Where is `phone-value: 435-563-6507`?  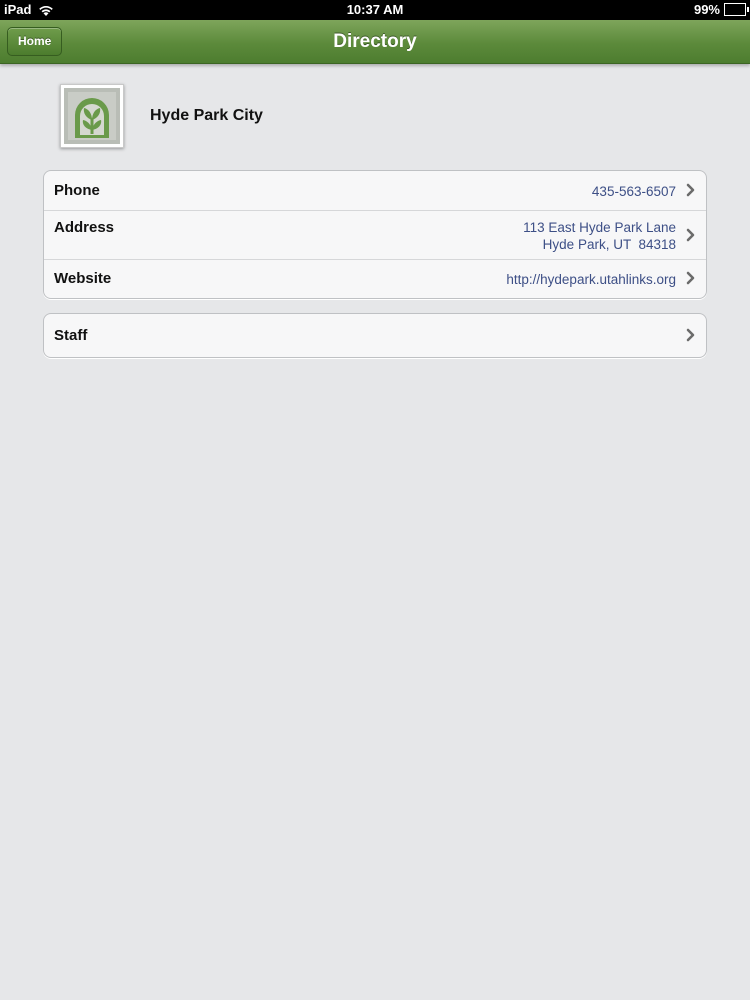 phone-value: 435-563-6507 is located at coordinates (634, 191).